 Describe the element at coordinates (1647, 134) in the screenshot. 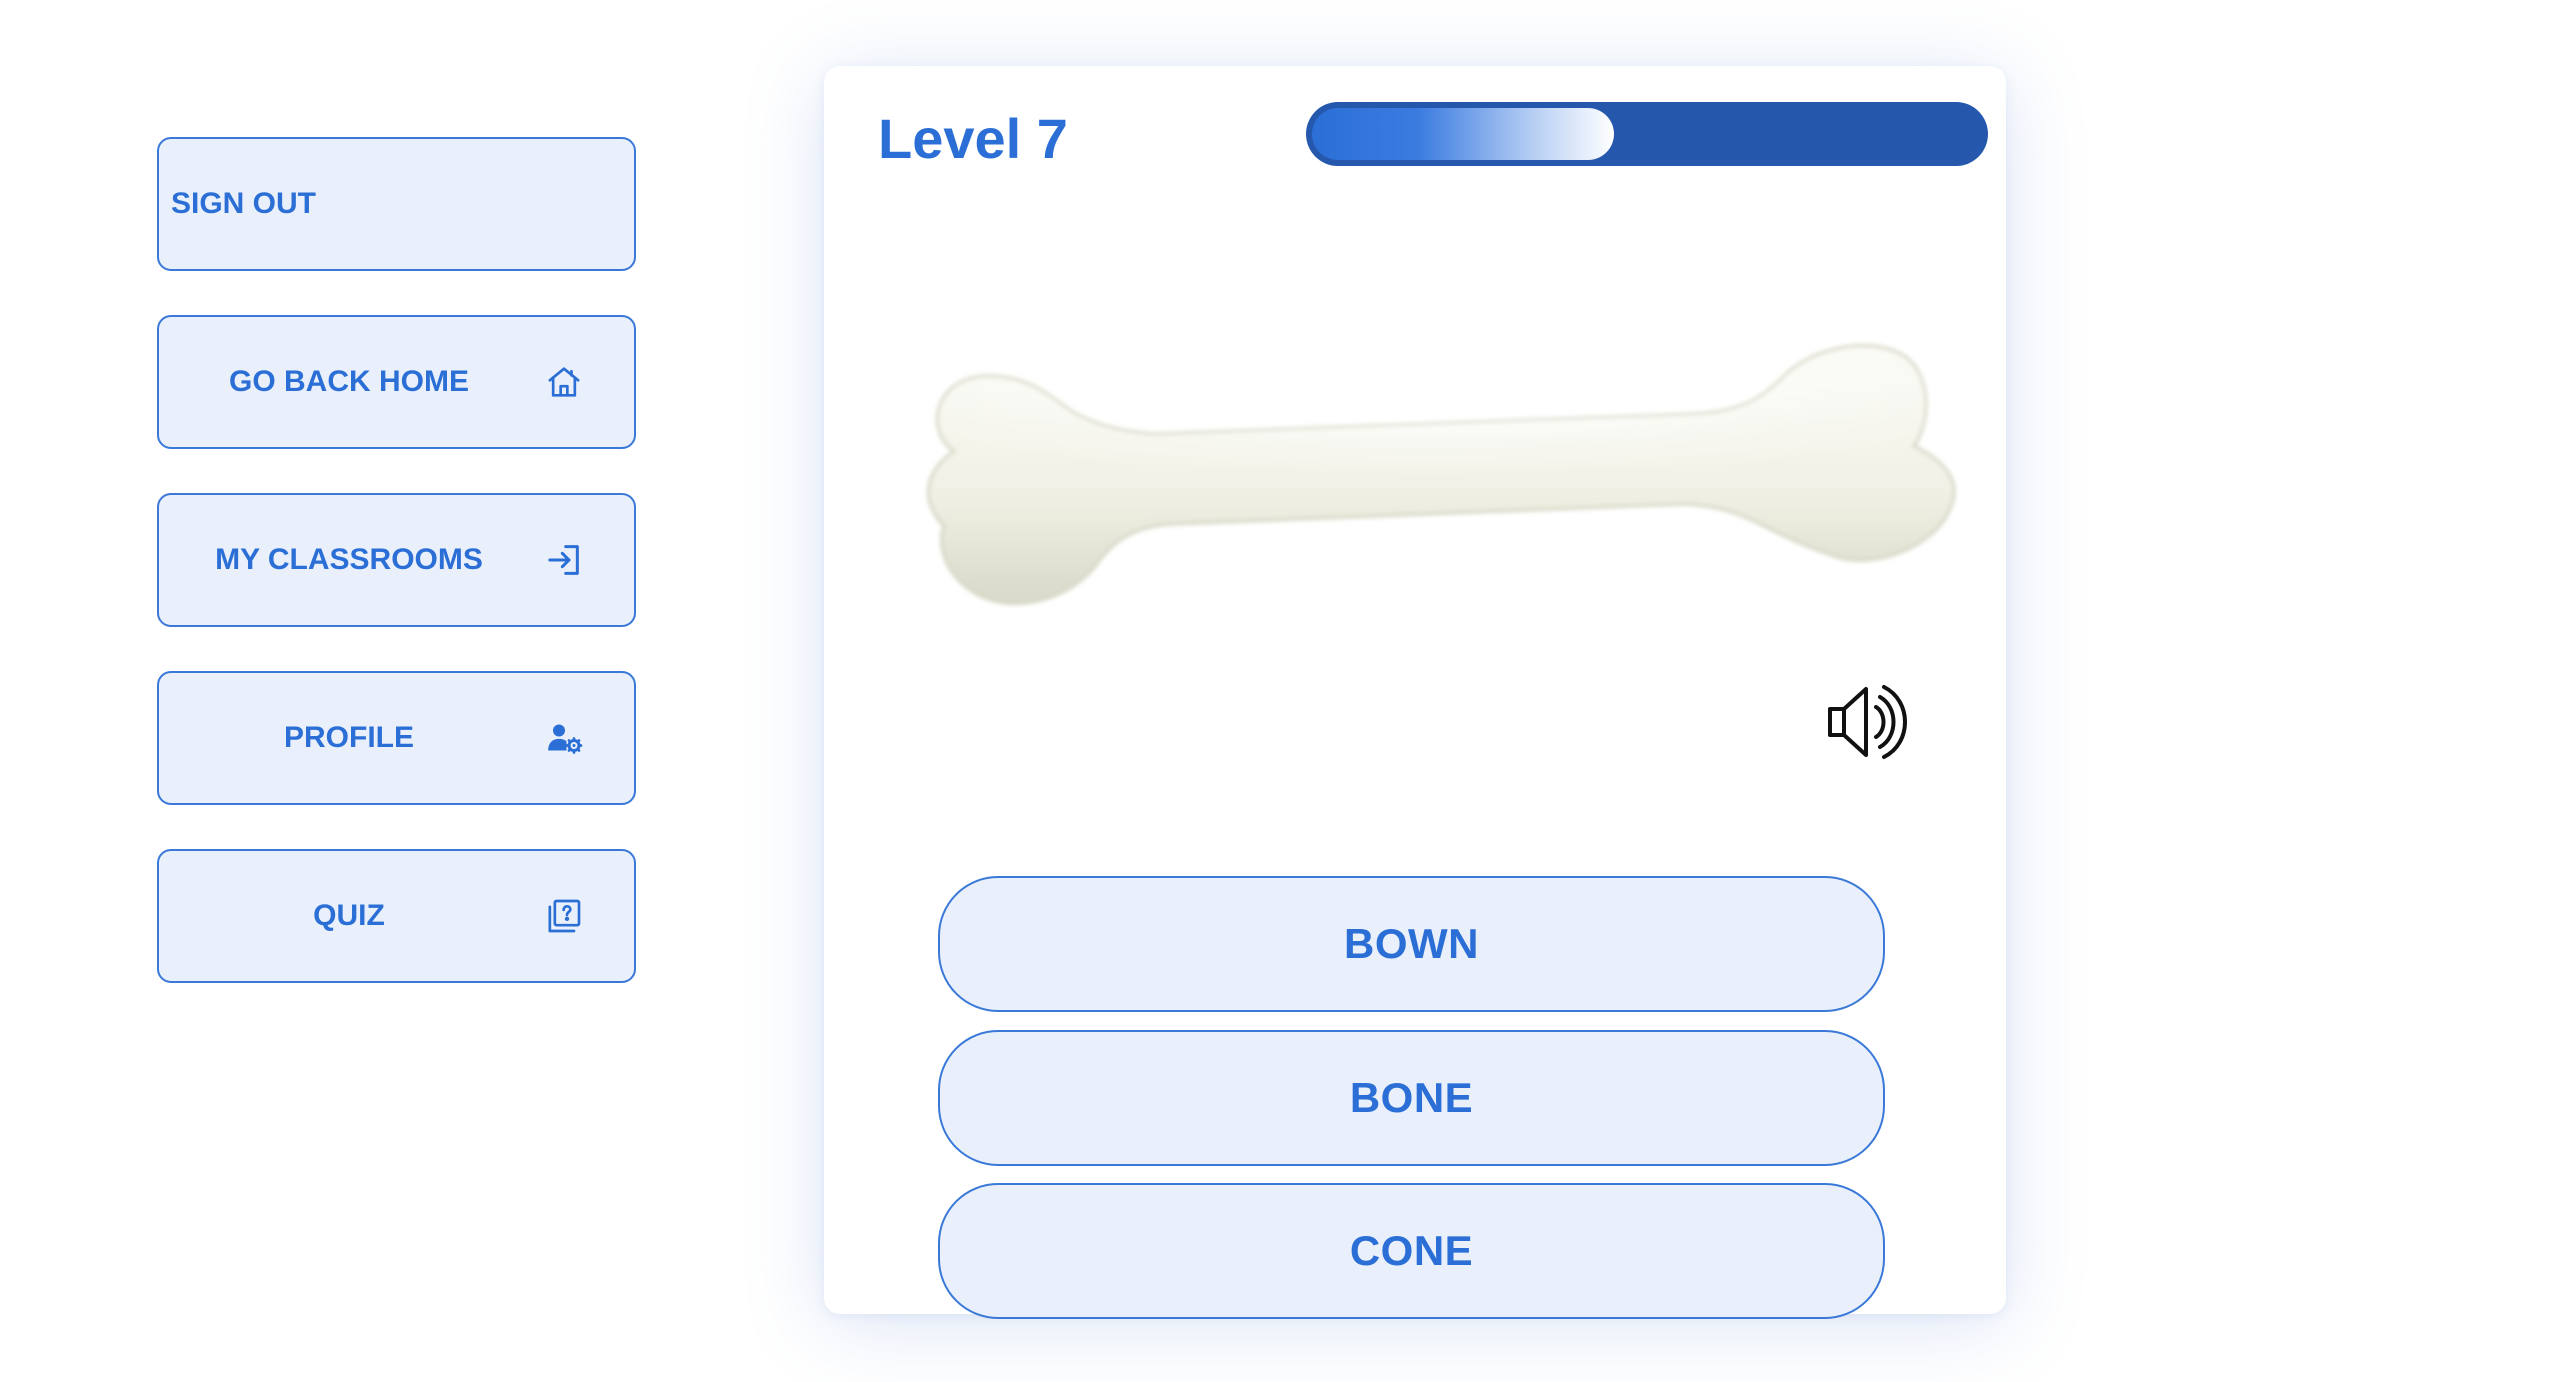

I see `progress-bar` at that location.